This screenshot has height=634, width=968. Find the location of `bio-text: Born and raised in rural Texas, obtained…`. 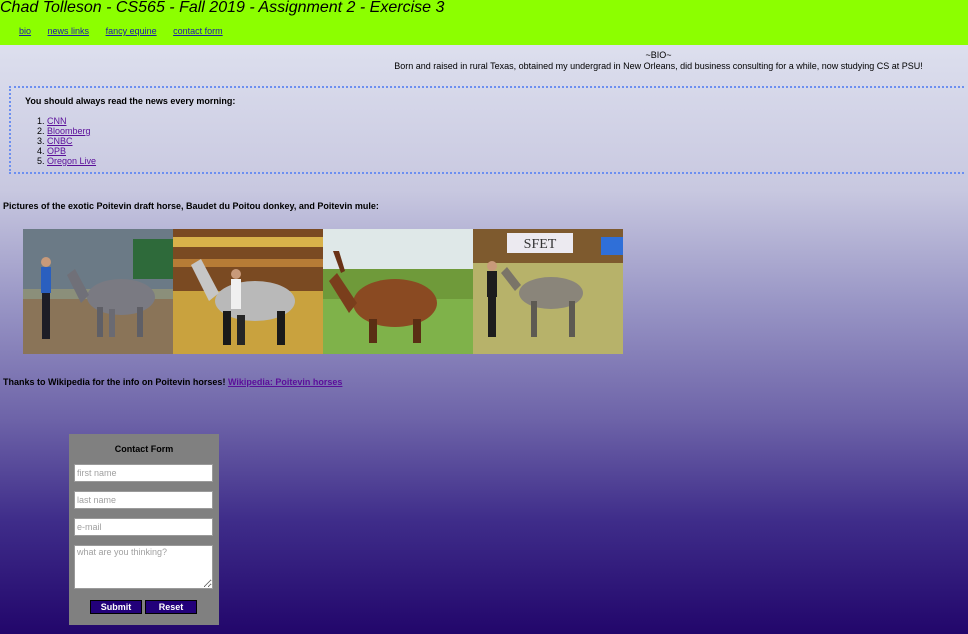

bio-text: Born and raised in rural Texas, obtained… is located at coordinates (658, 66).